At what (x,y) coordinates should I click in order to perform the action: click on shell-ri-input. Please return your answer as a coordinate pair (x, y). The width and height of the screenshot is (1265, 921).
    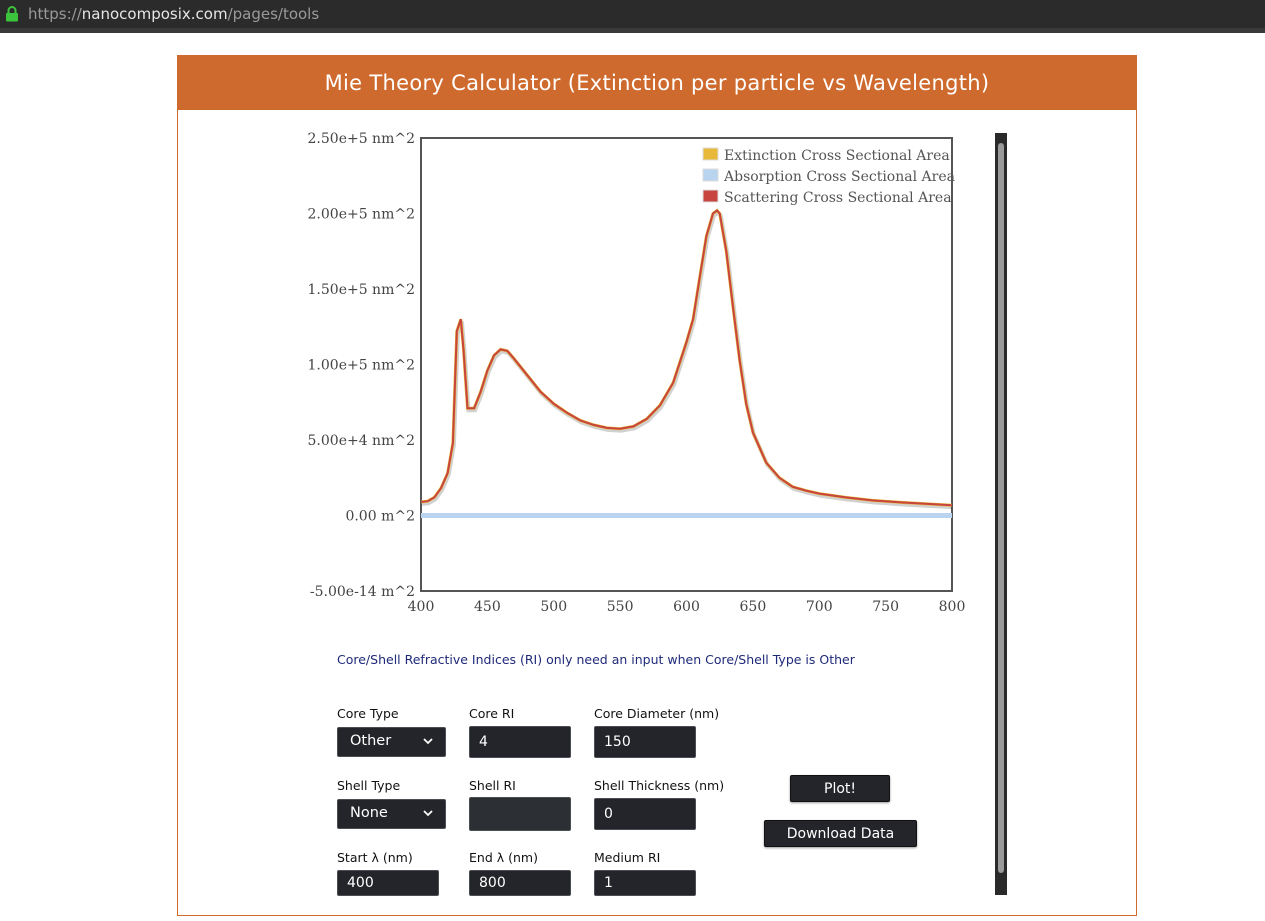
    Looking at the image, I should click on (520, 814).